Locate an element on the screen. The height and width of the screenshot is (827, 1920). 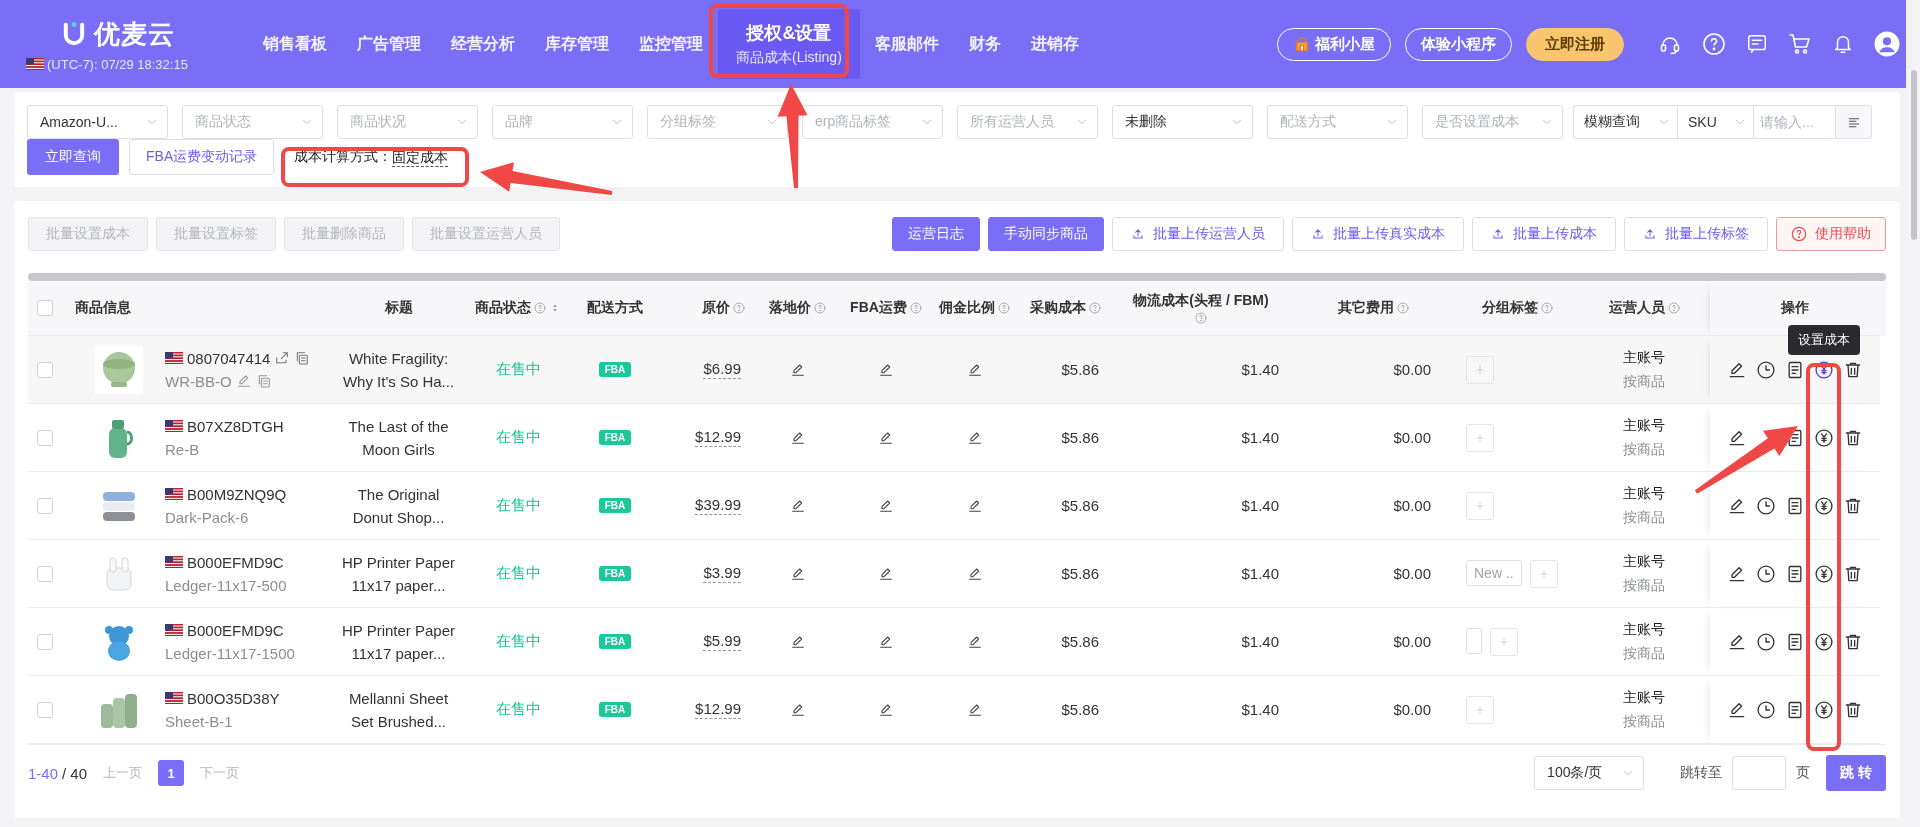
freight-log-button: FBA运费变动记录 is located at coordinates (202, 157).